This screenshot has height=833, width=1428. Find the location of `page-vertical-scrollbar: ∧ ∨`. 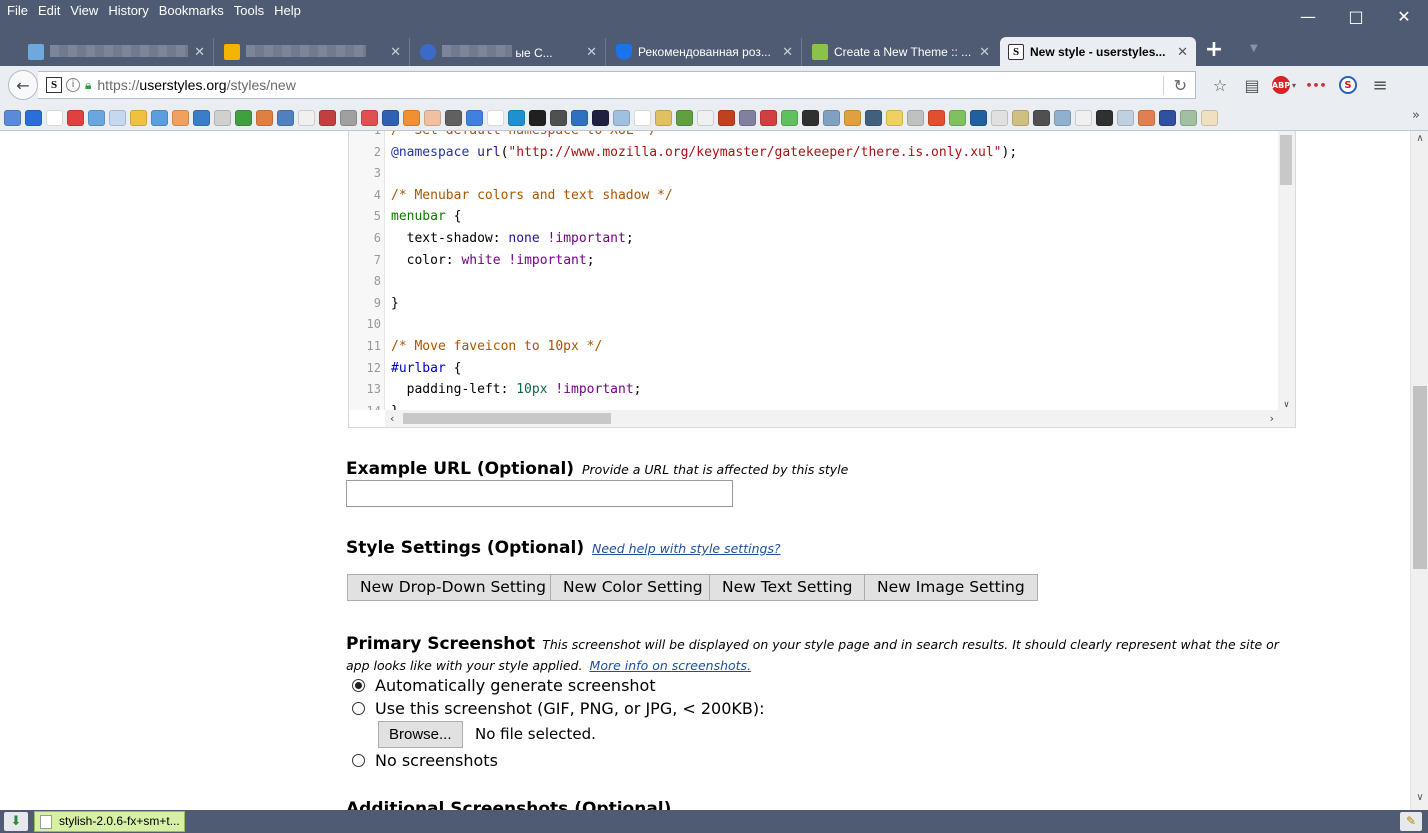

page-vertical-scrollbar: ∧ ∨ is located at coordinates (1419, 470).